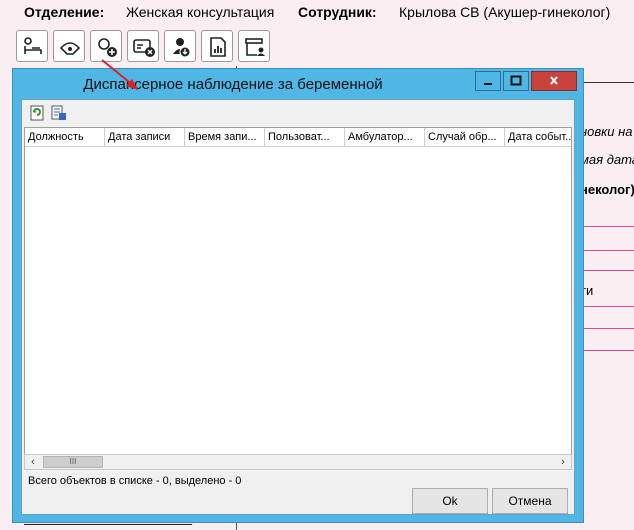 Image resolution: width=634 pixels, height=530 pixels. I want to click on close-button, so click(554, 81).